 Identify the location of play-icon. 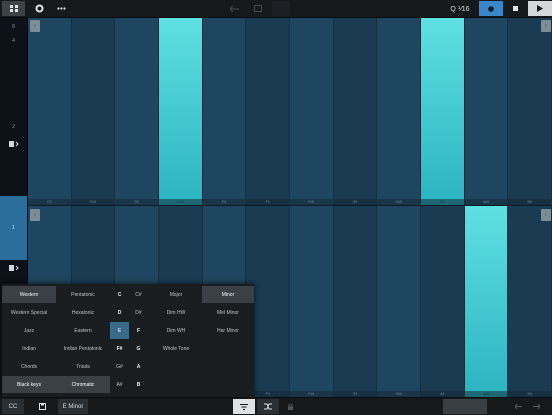
(540, 8).